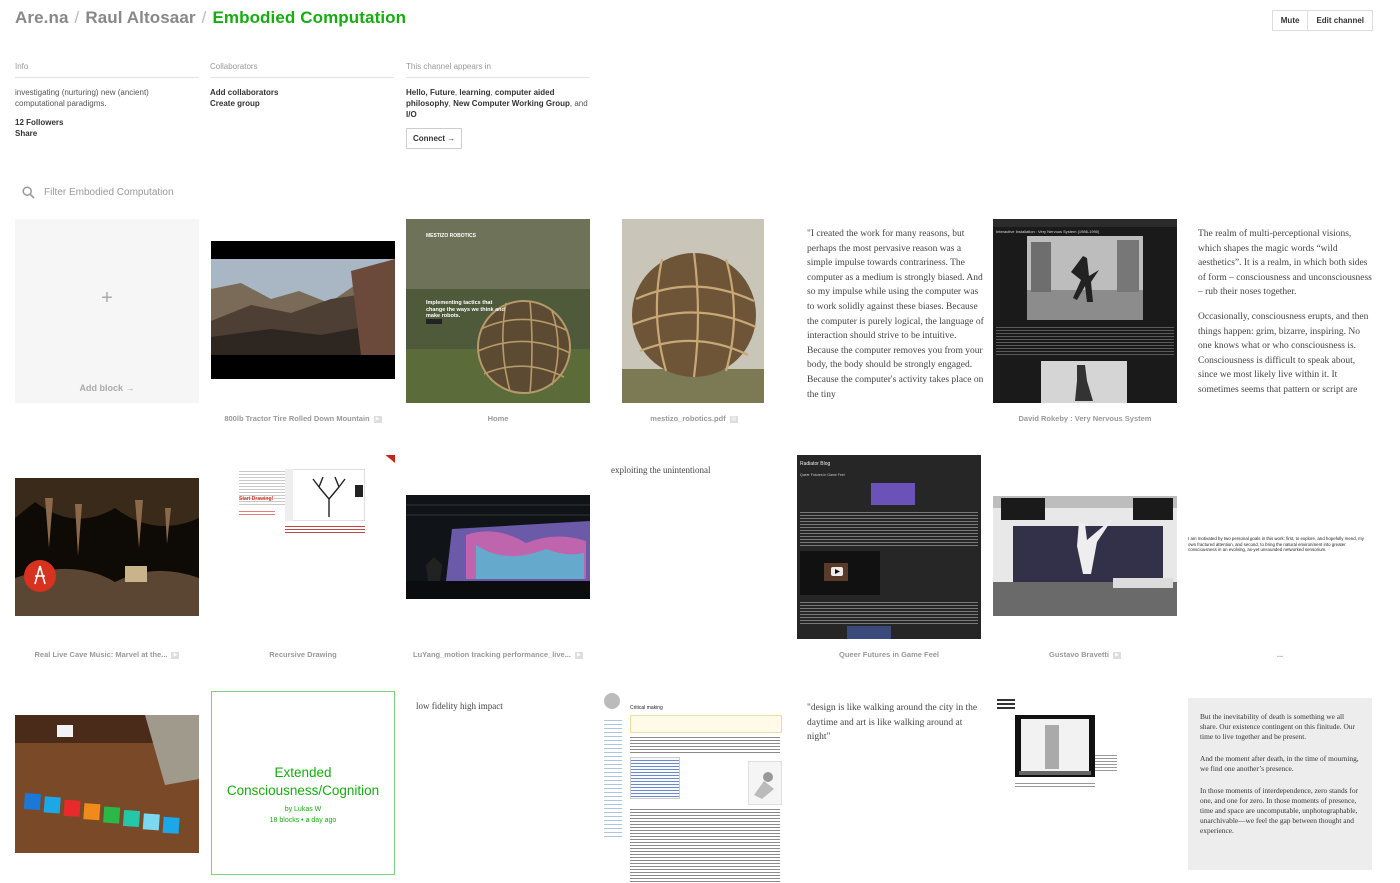  Describe the element at coordinates (688, 418) in the screenshot. I see `caption-text: mestizo_robotics.pdf` at that location.